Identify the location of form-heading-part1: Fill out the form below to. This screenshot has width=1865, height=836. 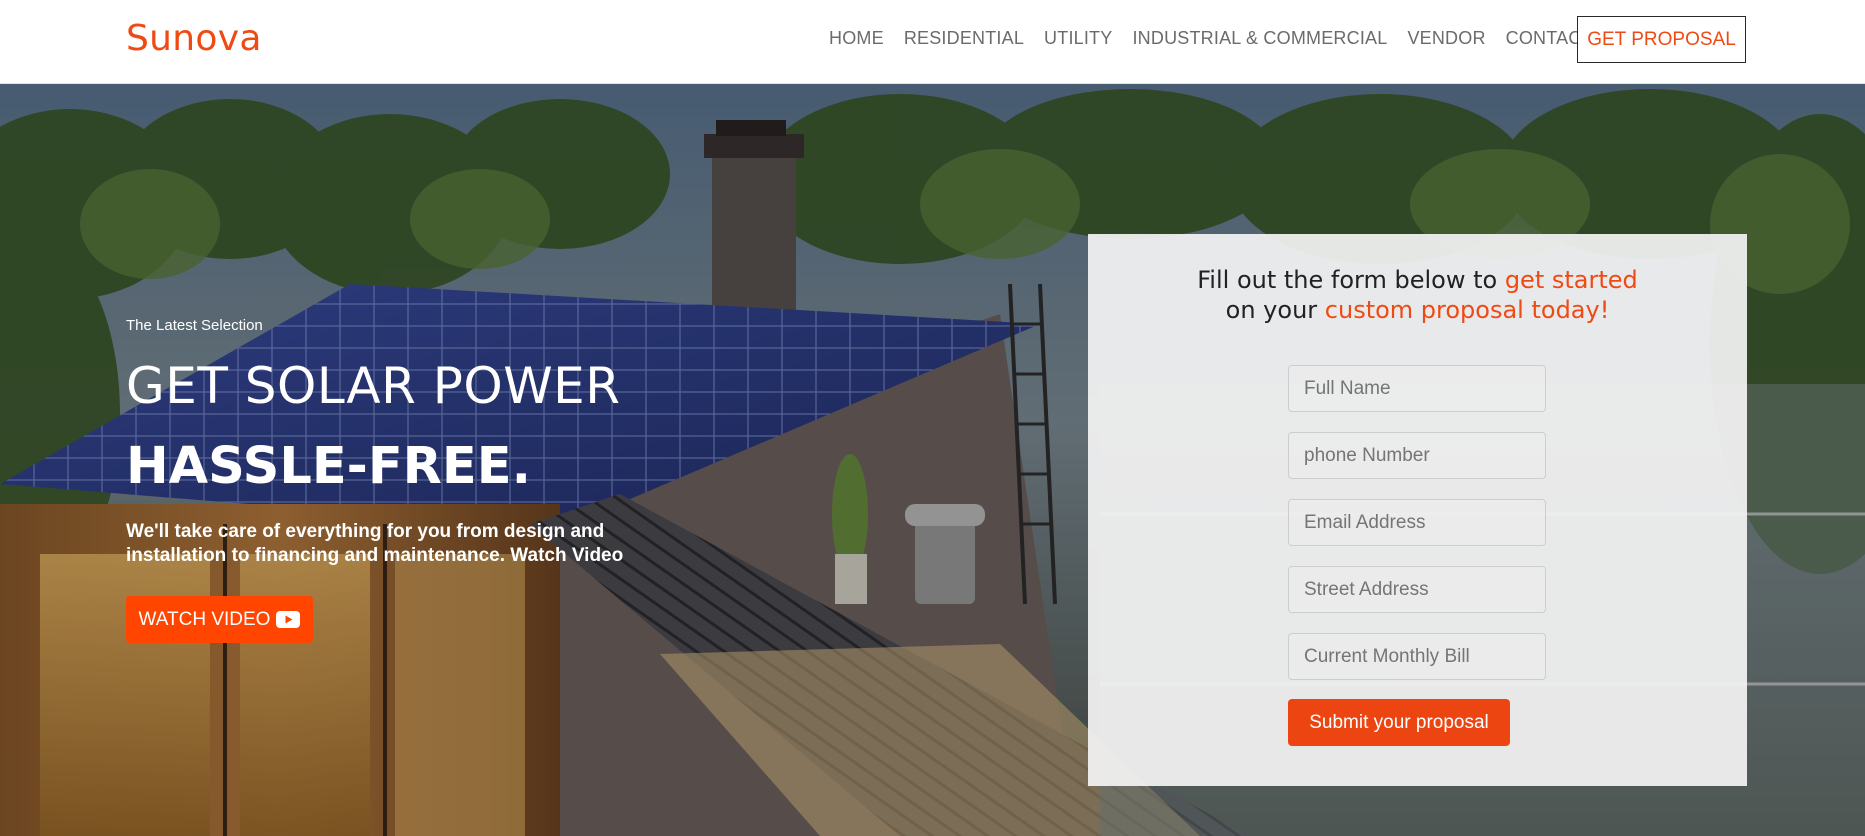
(1351, 280).